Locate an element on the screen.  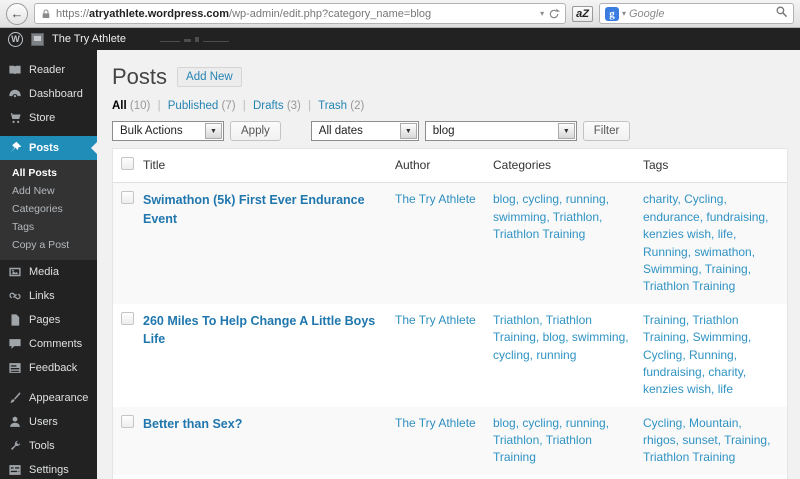
wp-admin-bar: W The Try Athlete is located at coordinates (400, 39).